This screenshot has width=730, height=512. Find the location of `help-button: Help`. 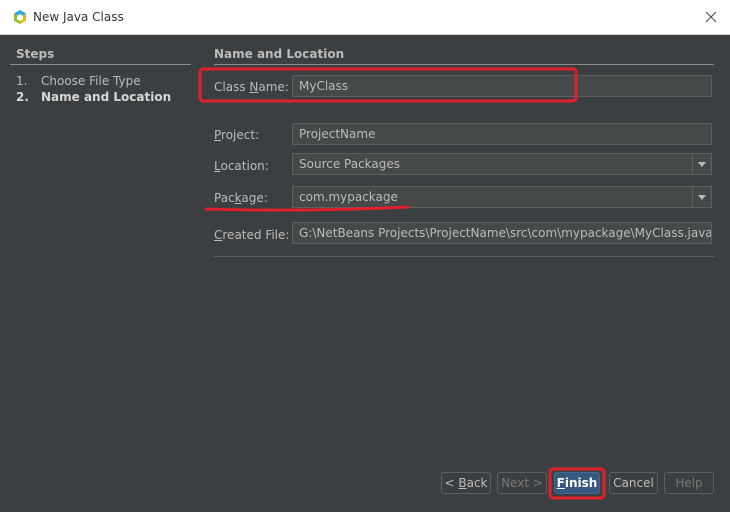

help-button: Help is located at coordinates (689, 483).